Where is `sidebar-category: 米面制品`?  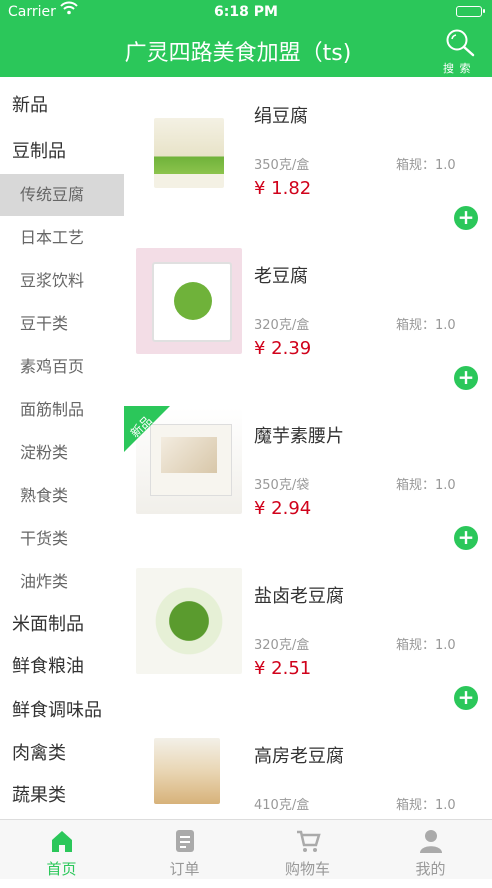
sidebar-category: 米面制品 is located at coordinates (62, 625).